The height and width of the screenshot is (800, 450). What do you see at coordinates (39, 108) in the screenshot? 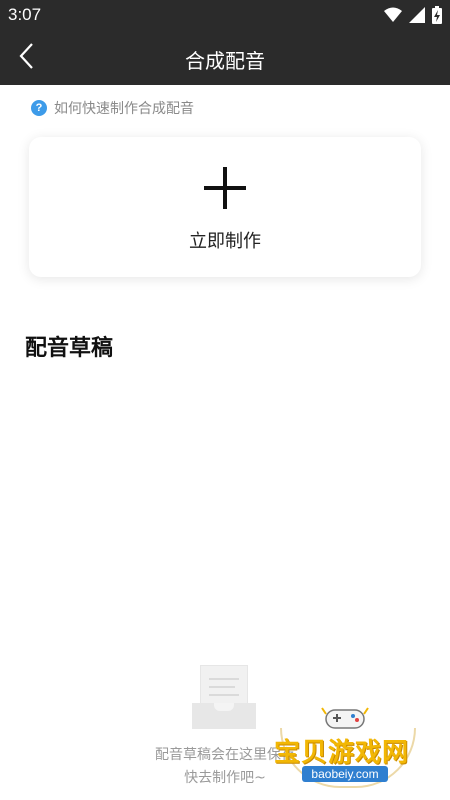
I see `question-icon: ?` at bounding box center [39, 108].